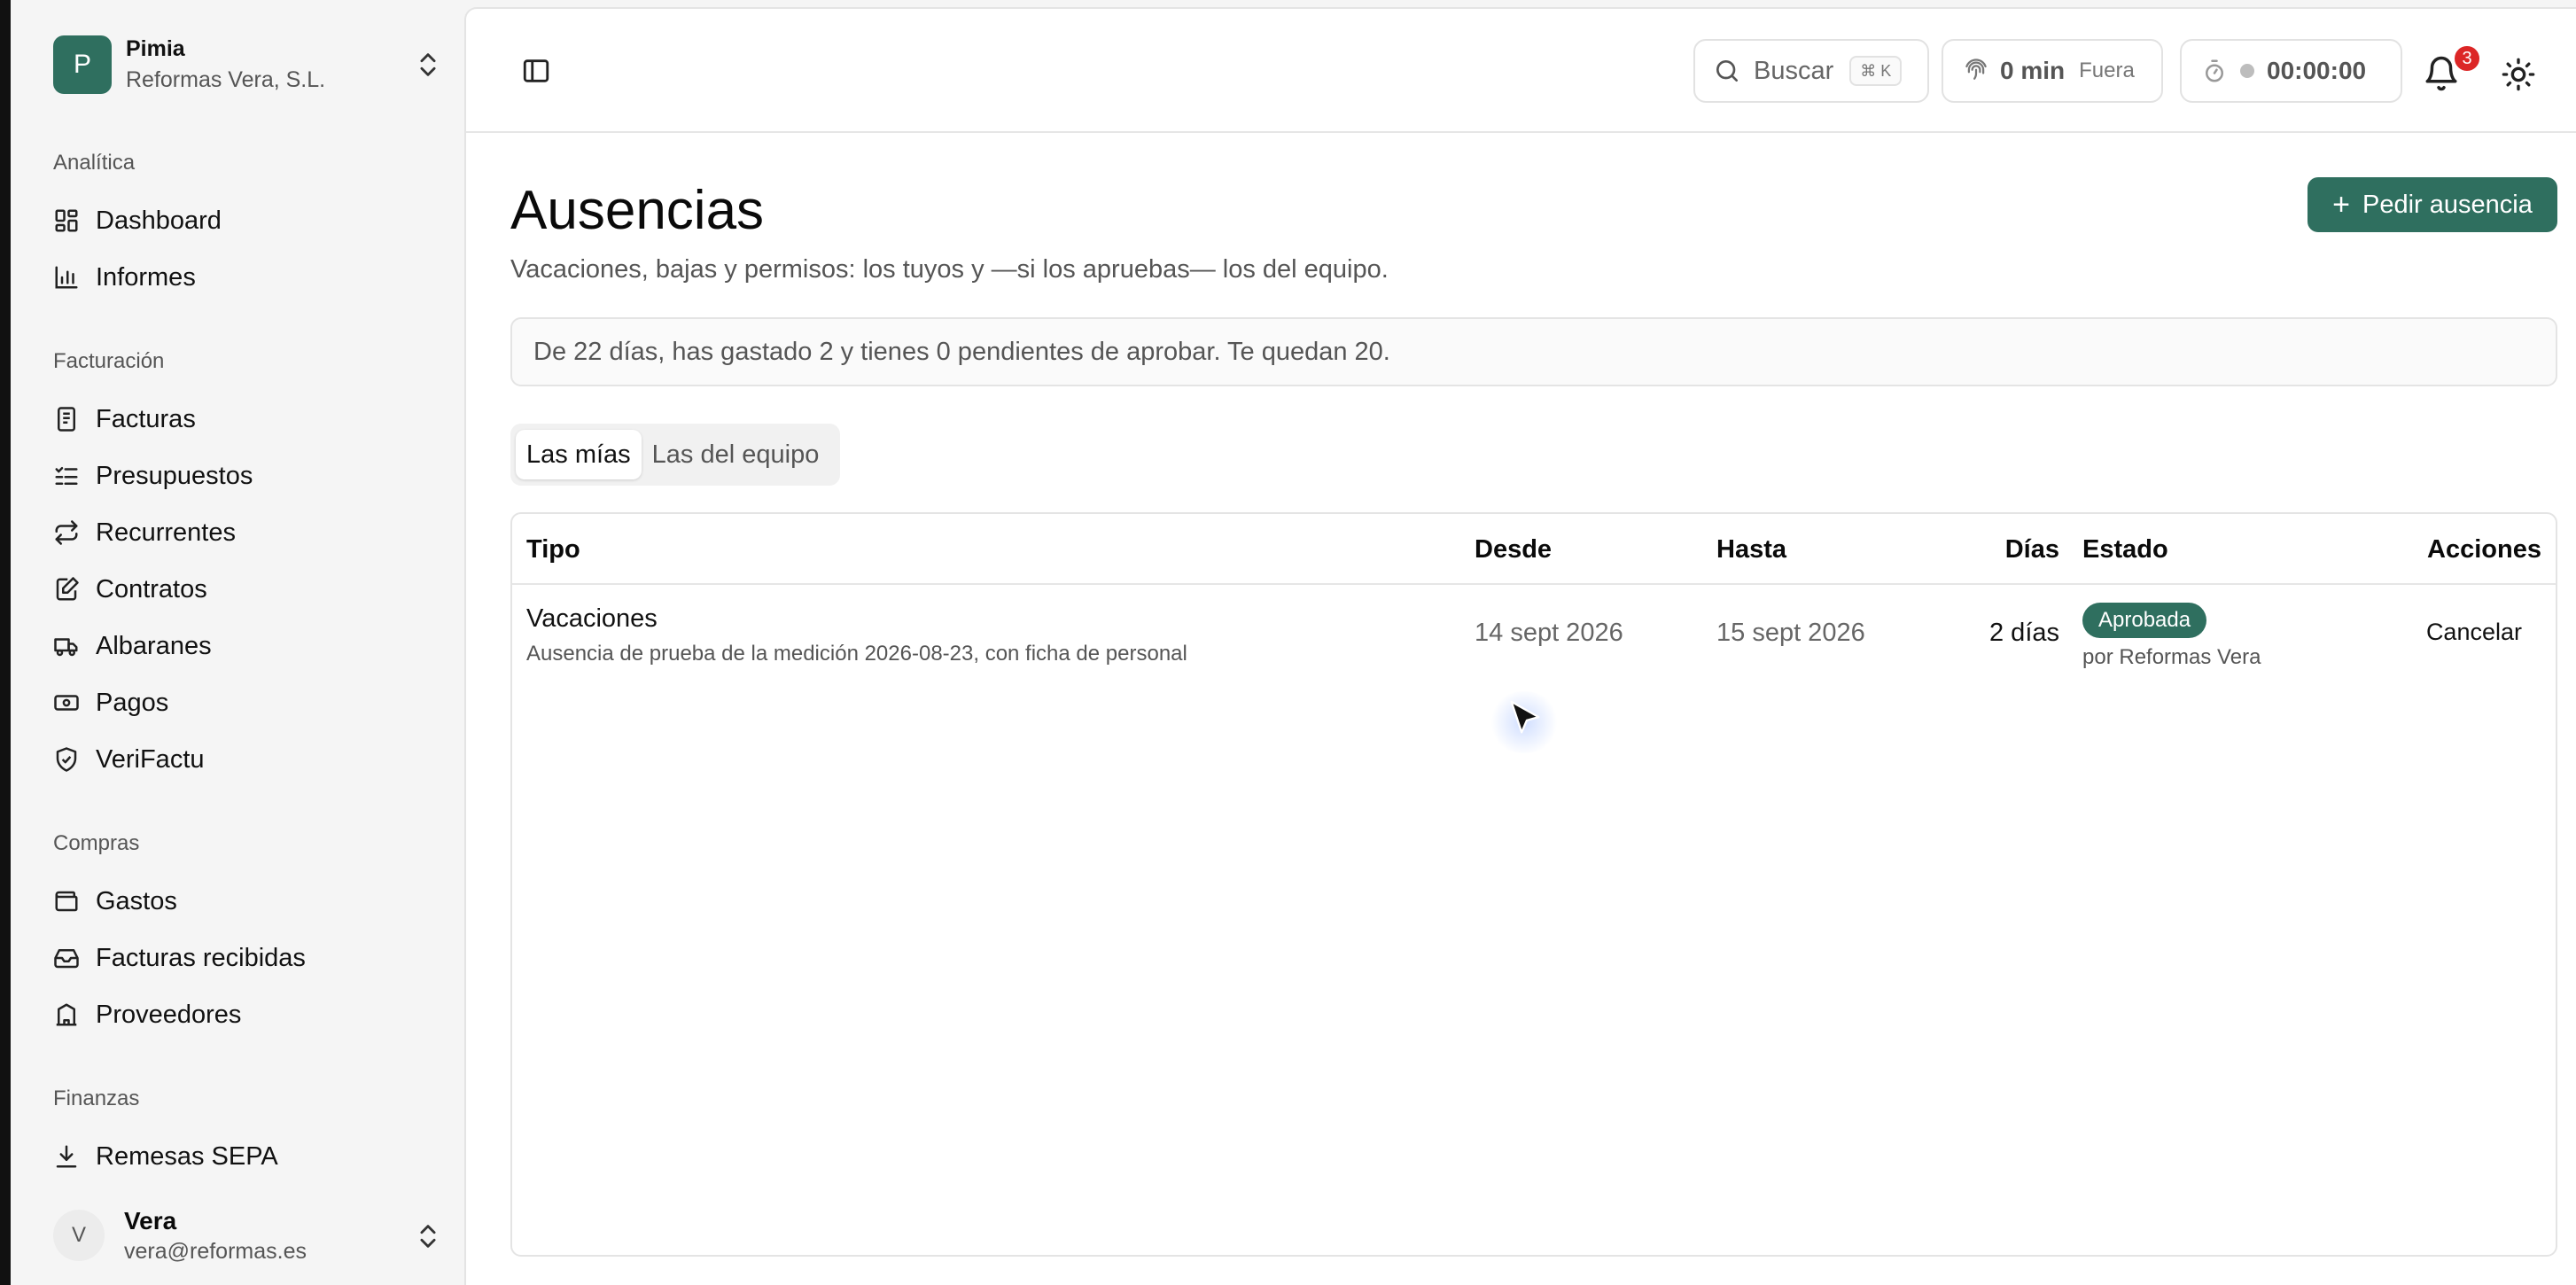  What do you see at coordinates (96, 843) in the screenshot?
I see `sidebar-section-compras: Compras` at bounding box center [96, 843].